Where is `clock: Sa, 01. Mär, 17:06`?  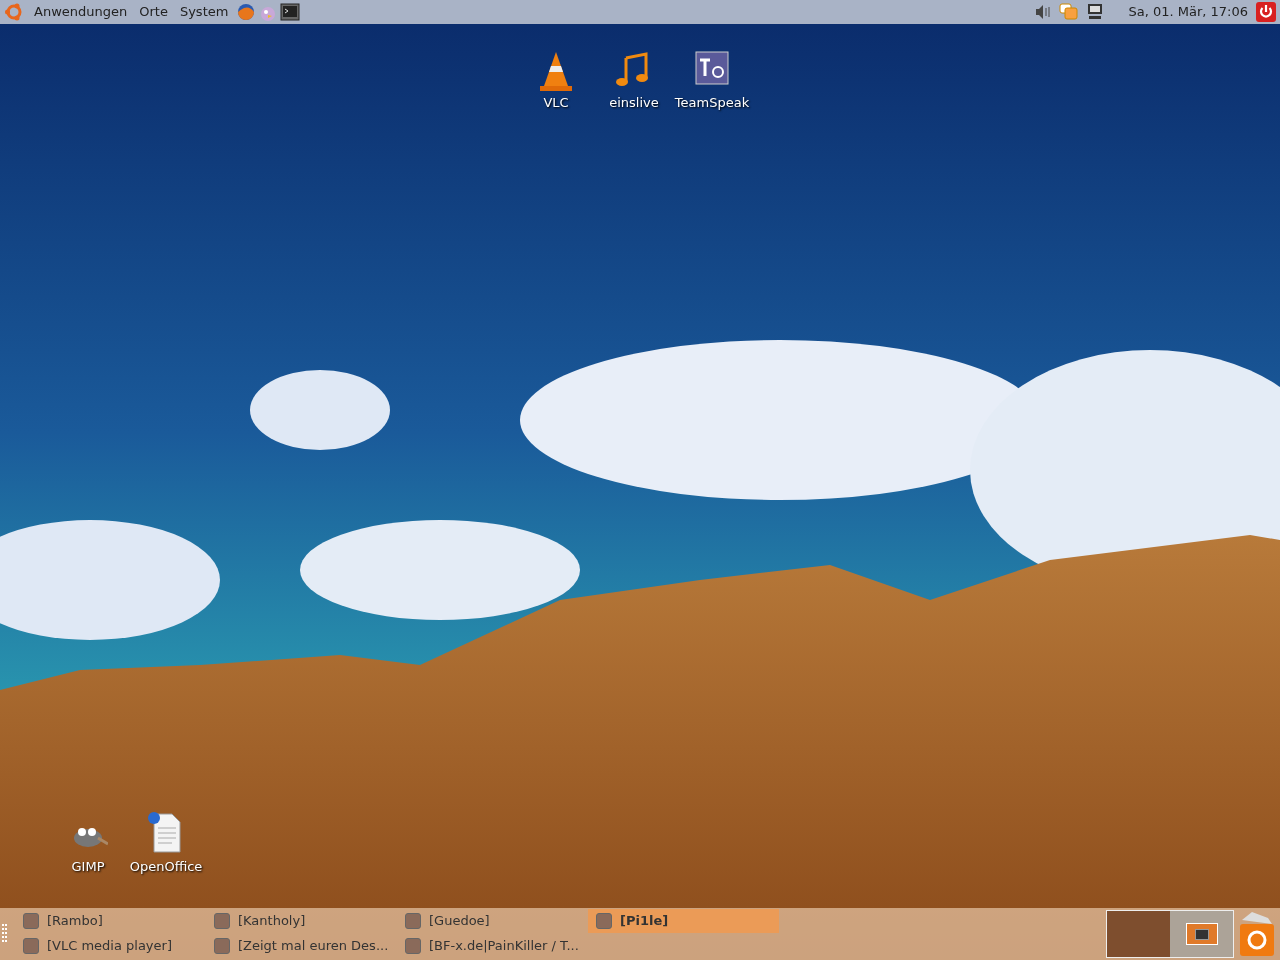
clock: Sa, 01. Mär, 17:06 is located at coordinates (1188, 12).